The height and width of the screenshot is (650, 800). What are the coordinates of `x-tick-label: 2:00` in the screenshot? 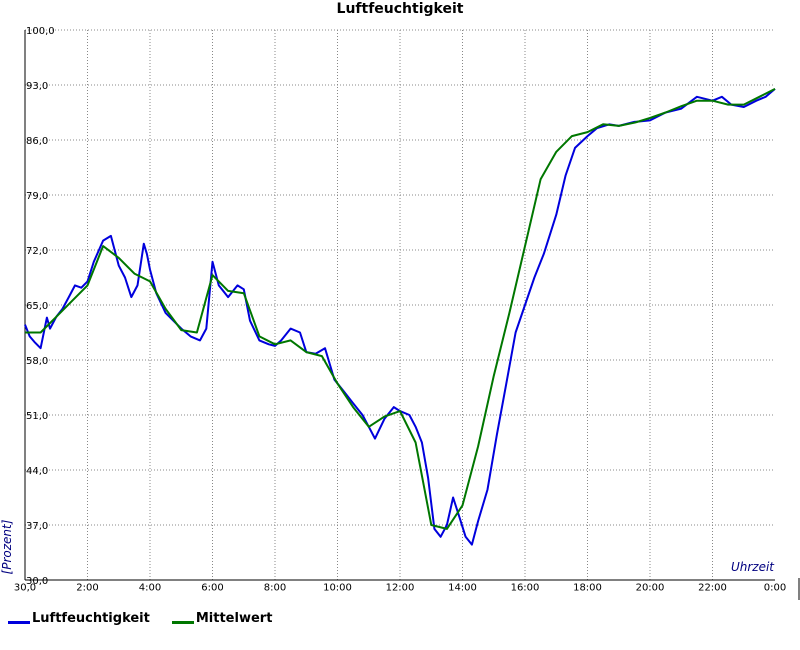 It's located at (87, 587).